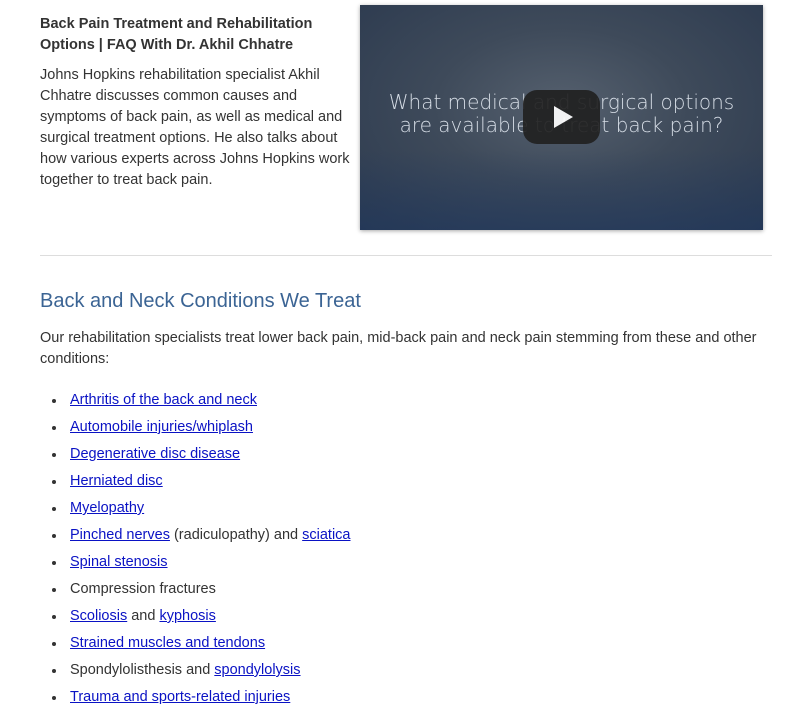 This screenshot has height=709, width=809. I want to click on condition-link: sciatica, so click(326, 535).